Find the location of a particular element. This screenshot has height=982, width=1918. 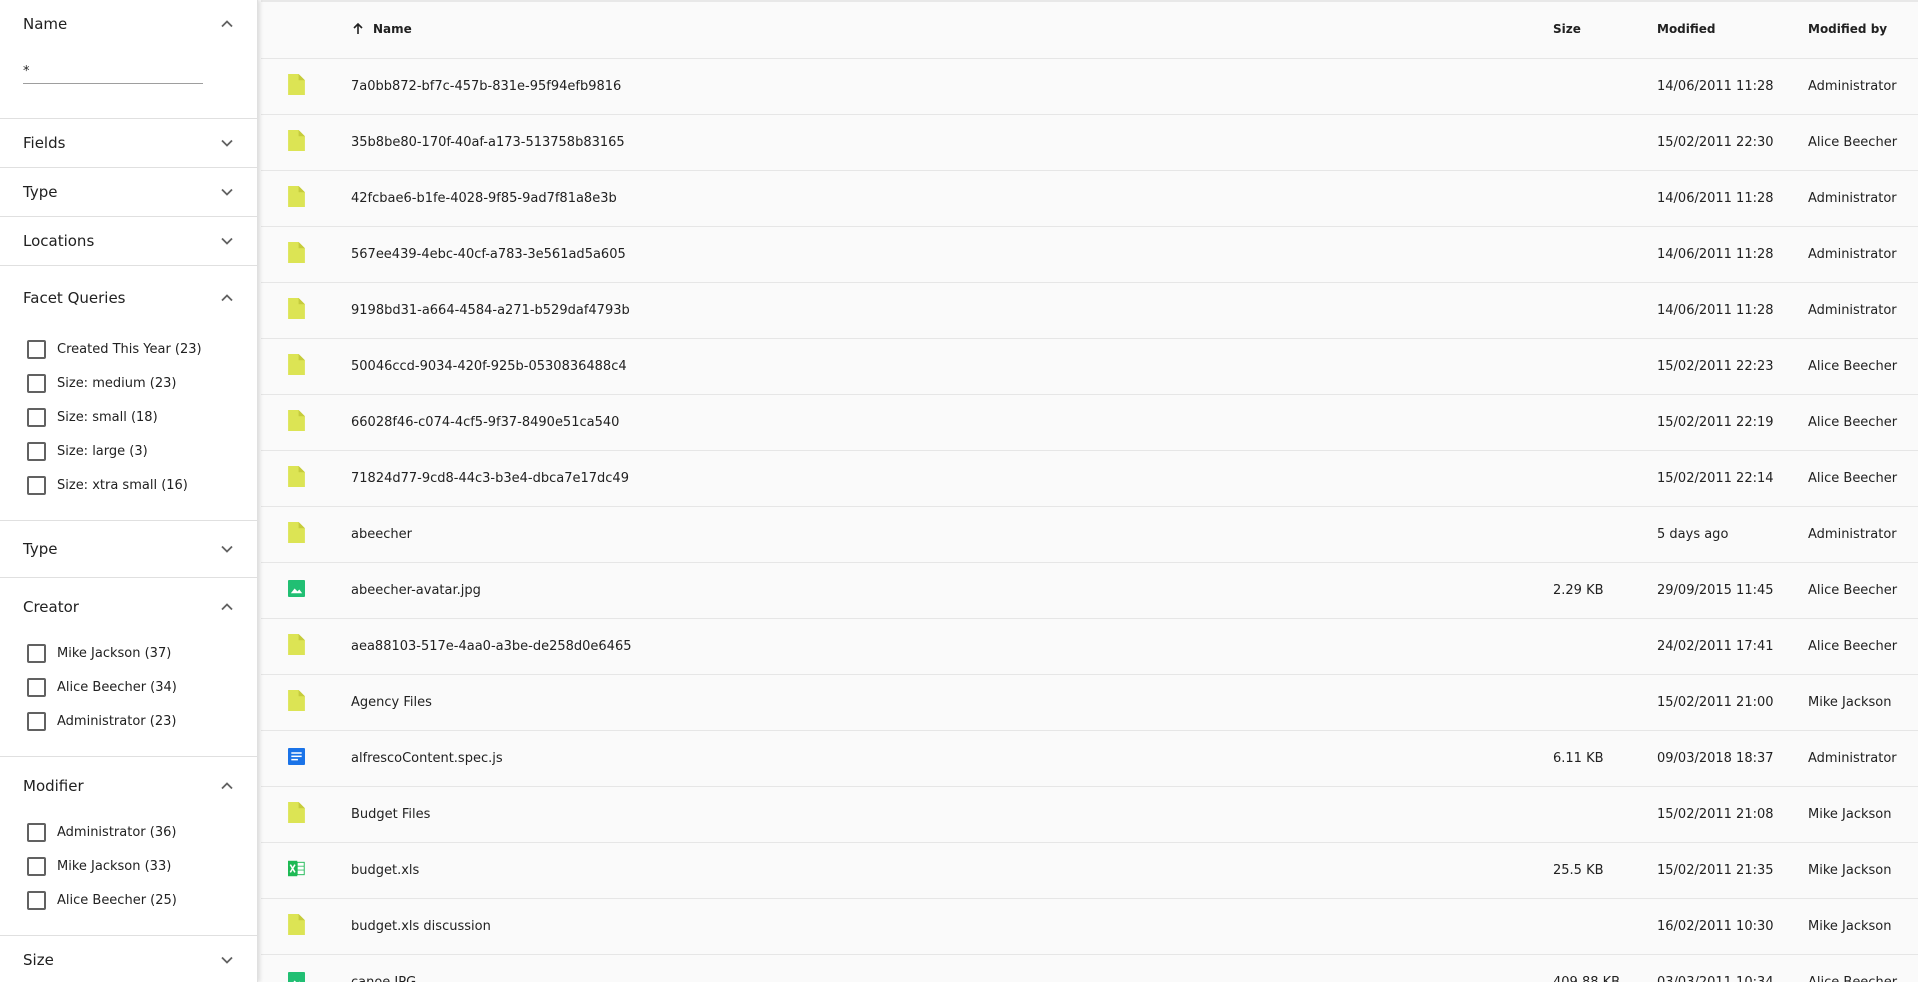

facet-option-size-xtra-small: Size: xtra small (16) is located at coordinates (142, 485).